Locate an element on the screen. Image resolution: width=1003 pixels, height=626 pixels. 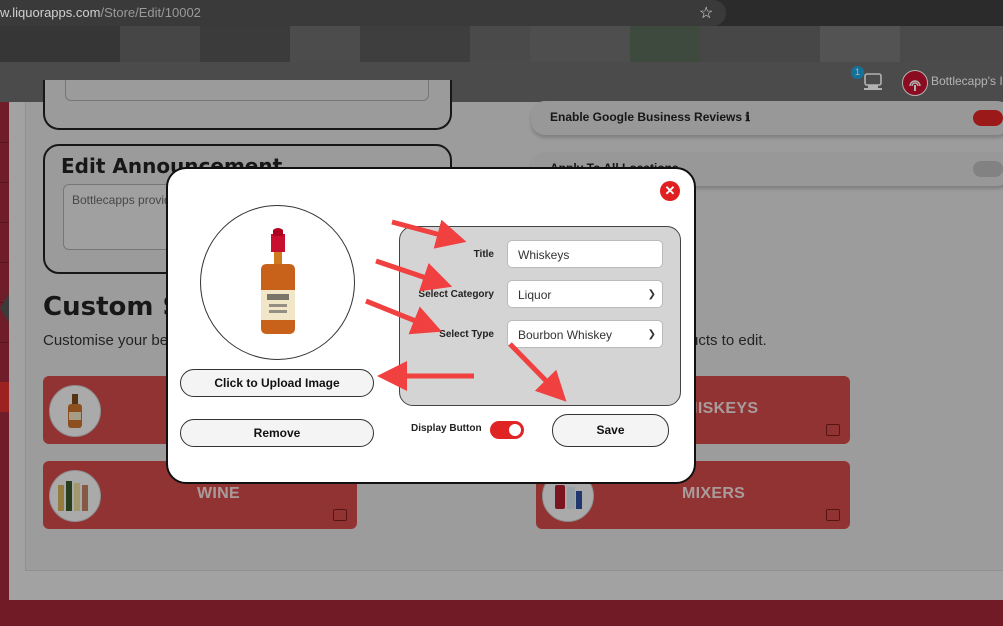
title-input: Whiskeys is located at coordinates (585, 254).